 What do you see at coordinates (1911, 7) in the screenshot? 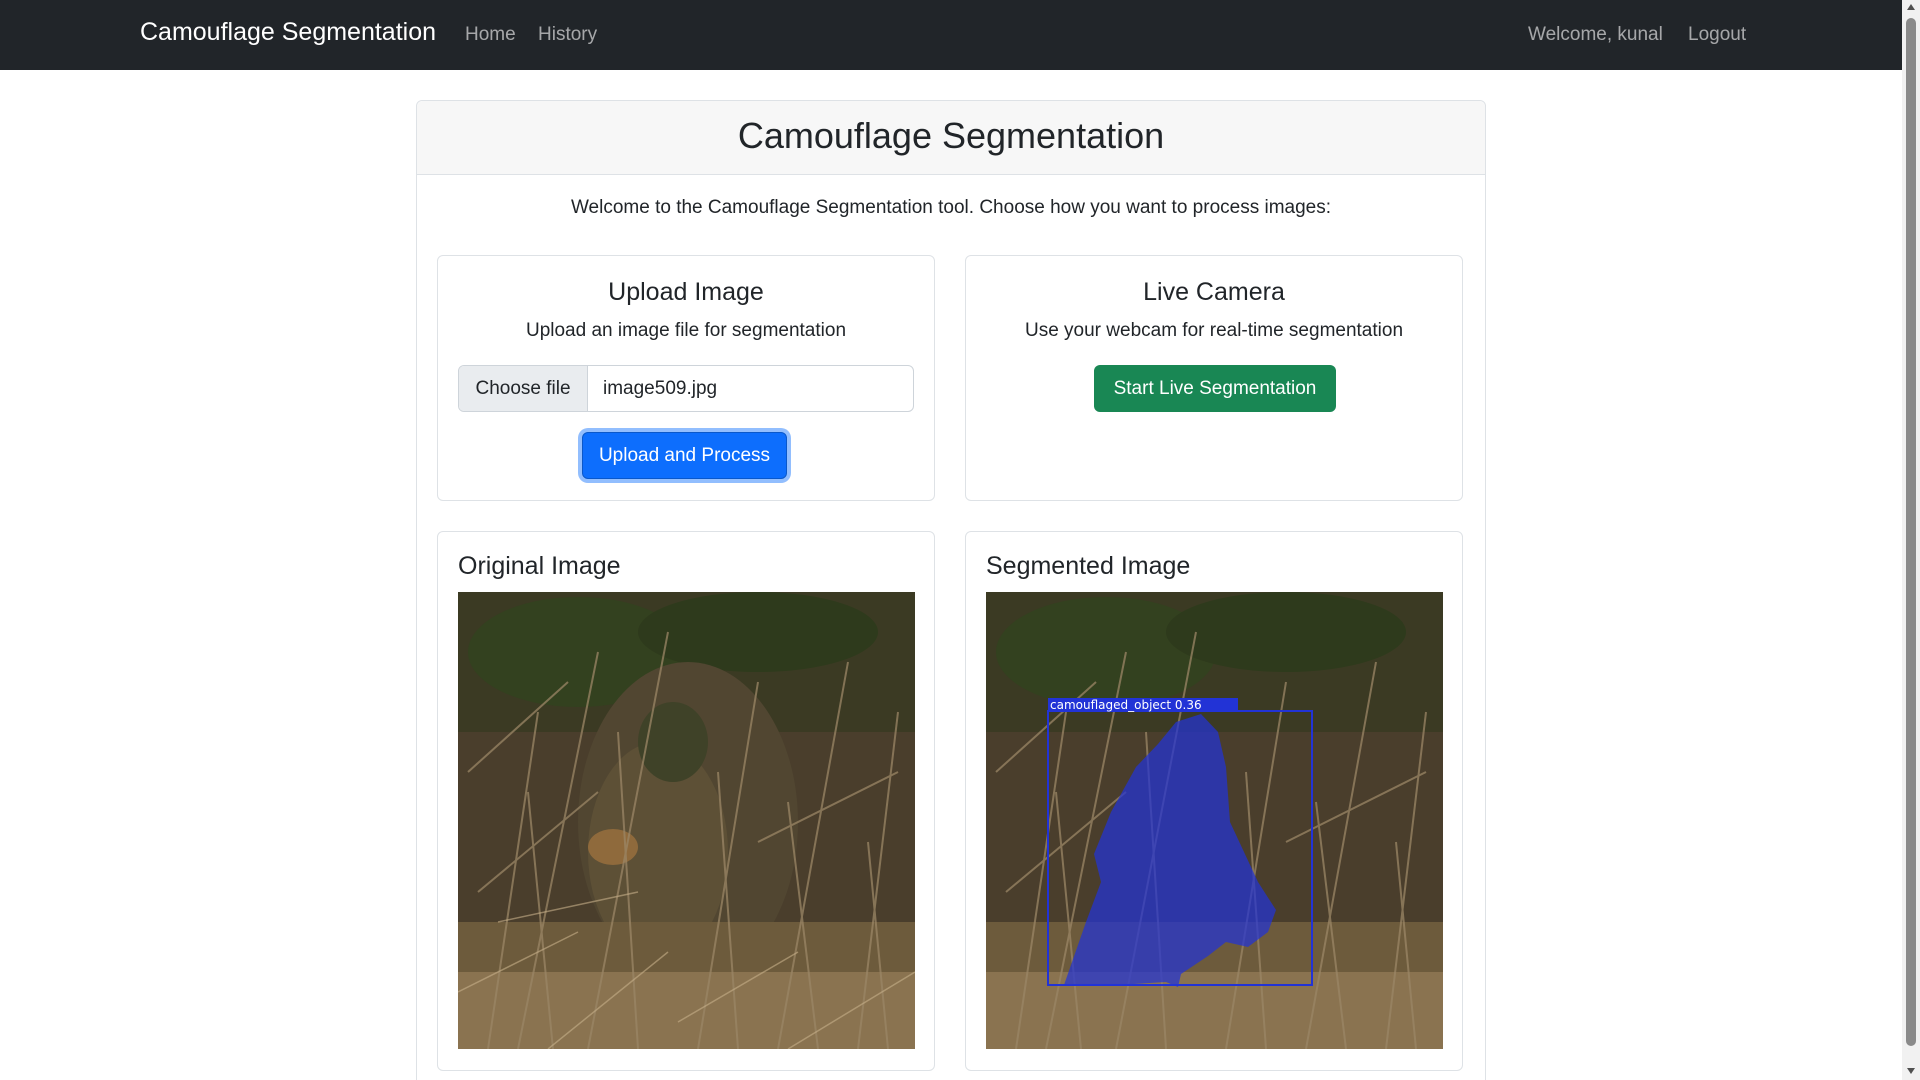
I see `scroll-up-arrow-icon` at bounding box center [1911, 7].